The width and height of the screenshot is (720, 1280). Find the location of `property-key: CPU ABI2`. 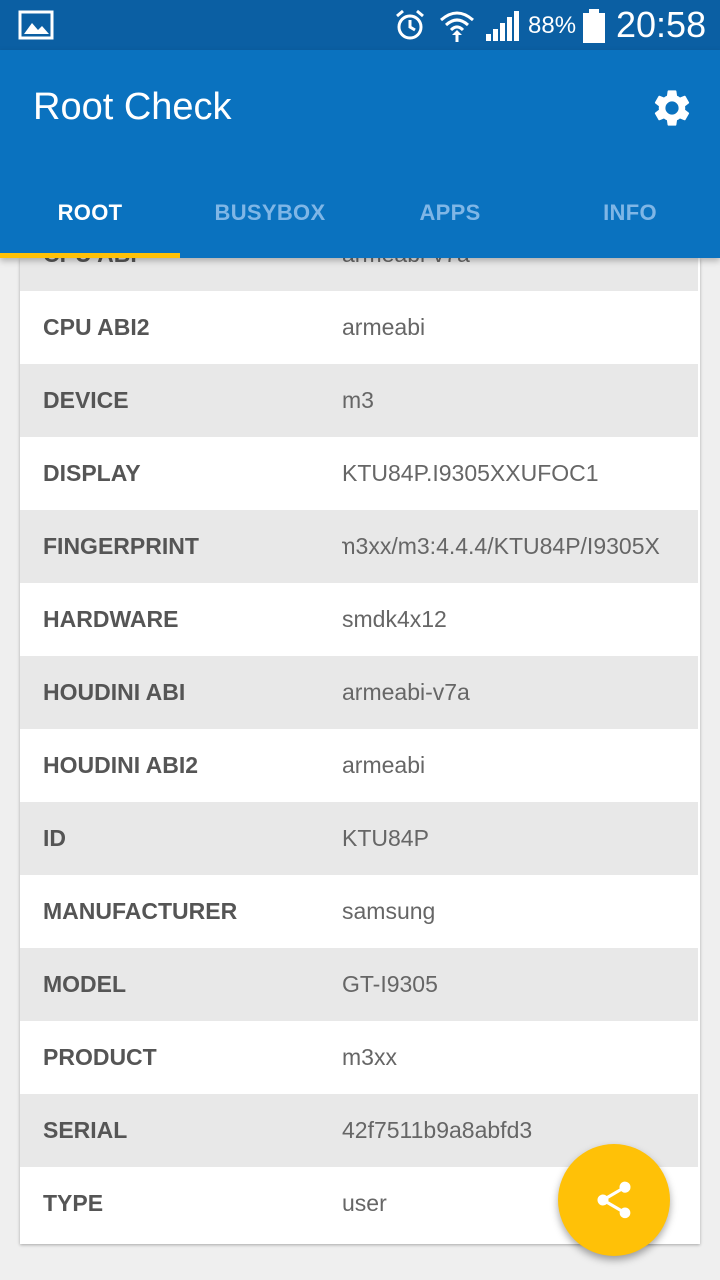

property-key: CPU ABI2 is located at coordinates (96, 327).